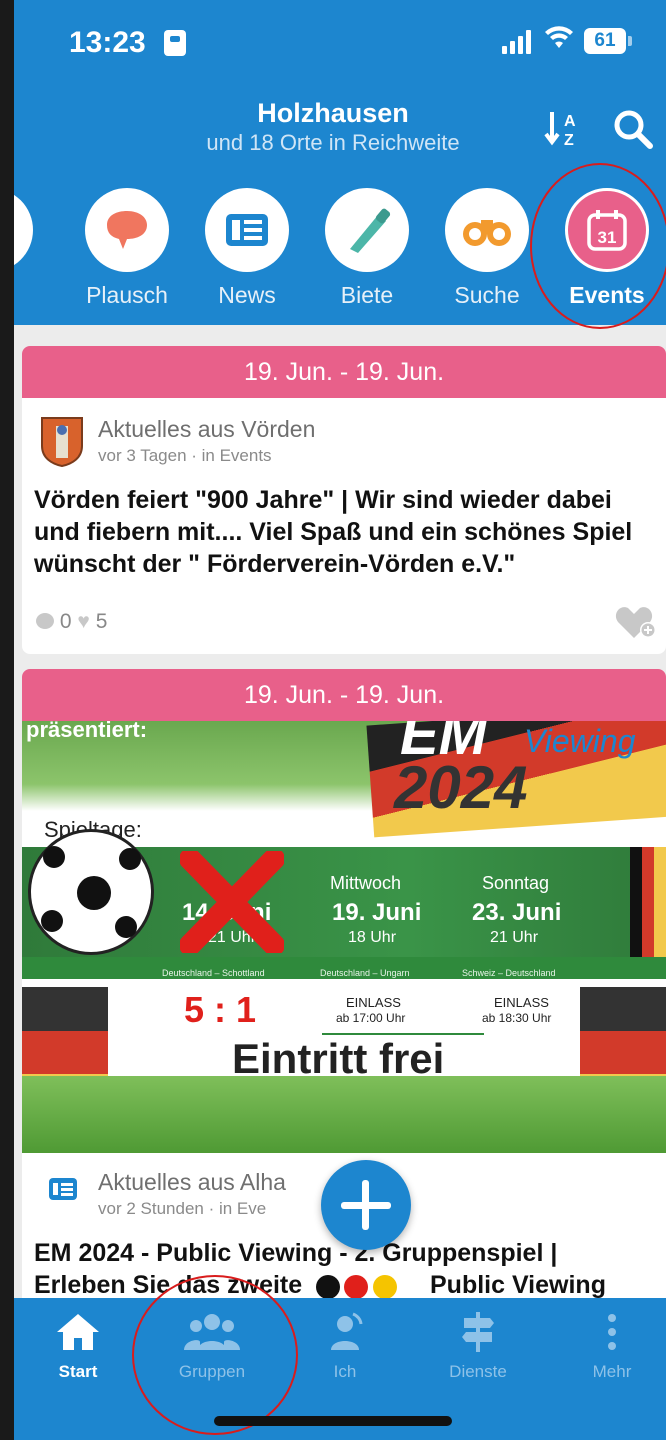 The width and height of the screenshot is (666, 1440). I want to click on football-image, so click(91, 892).